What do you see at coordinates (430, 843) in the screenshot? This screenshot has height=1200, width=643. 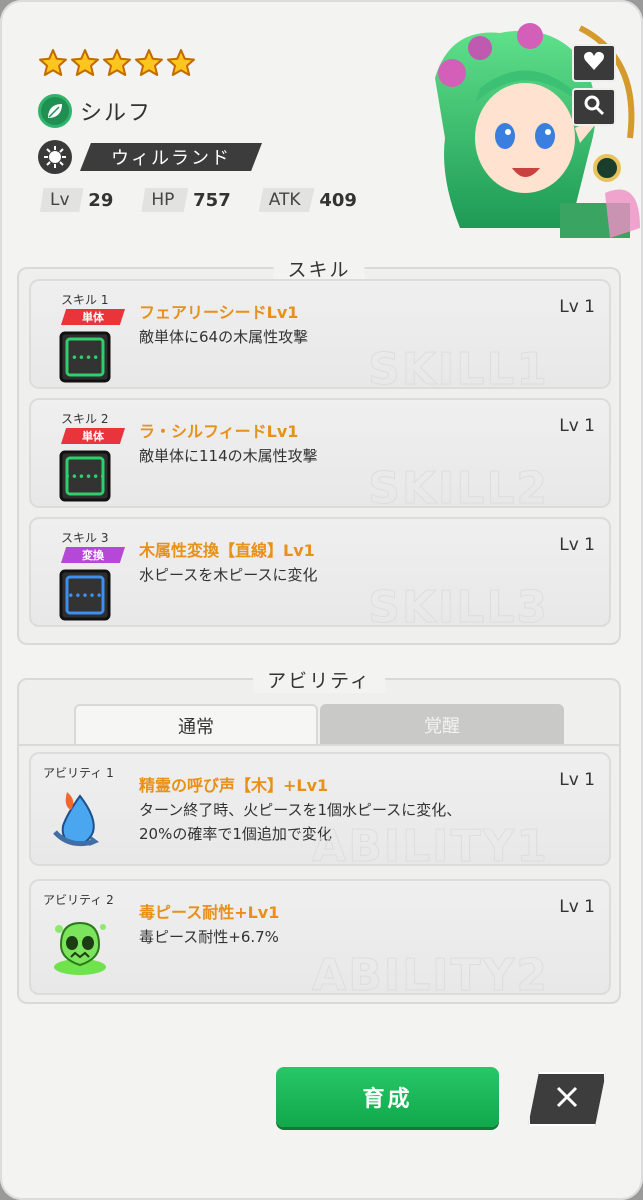 I see `ability-watermark: ABILITY1` at bounding box center [430, 843].